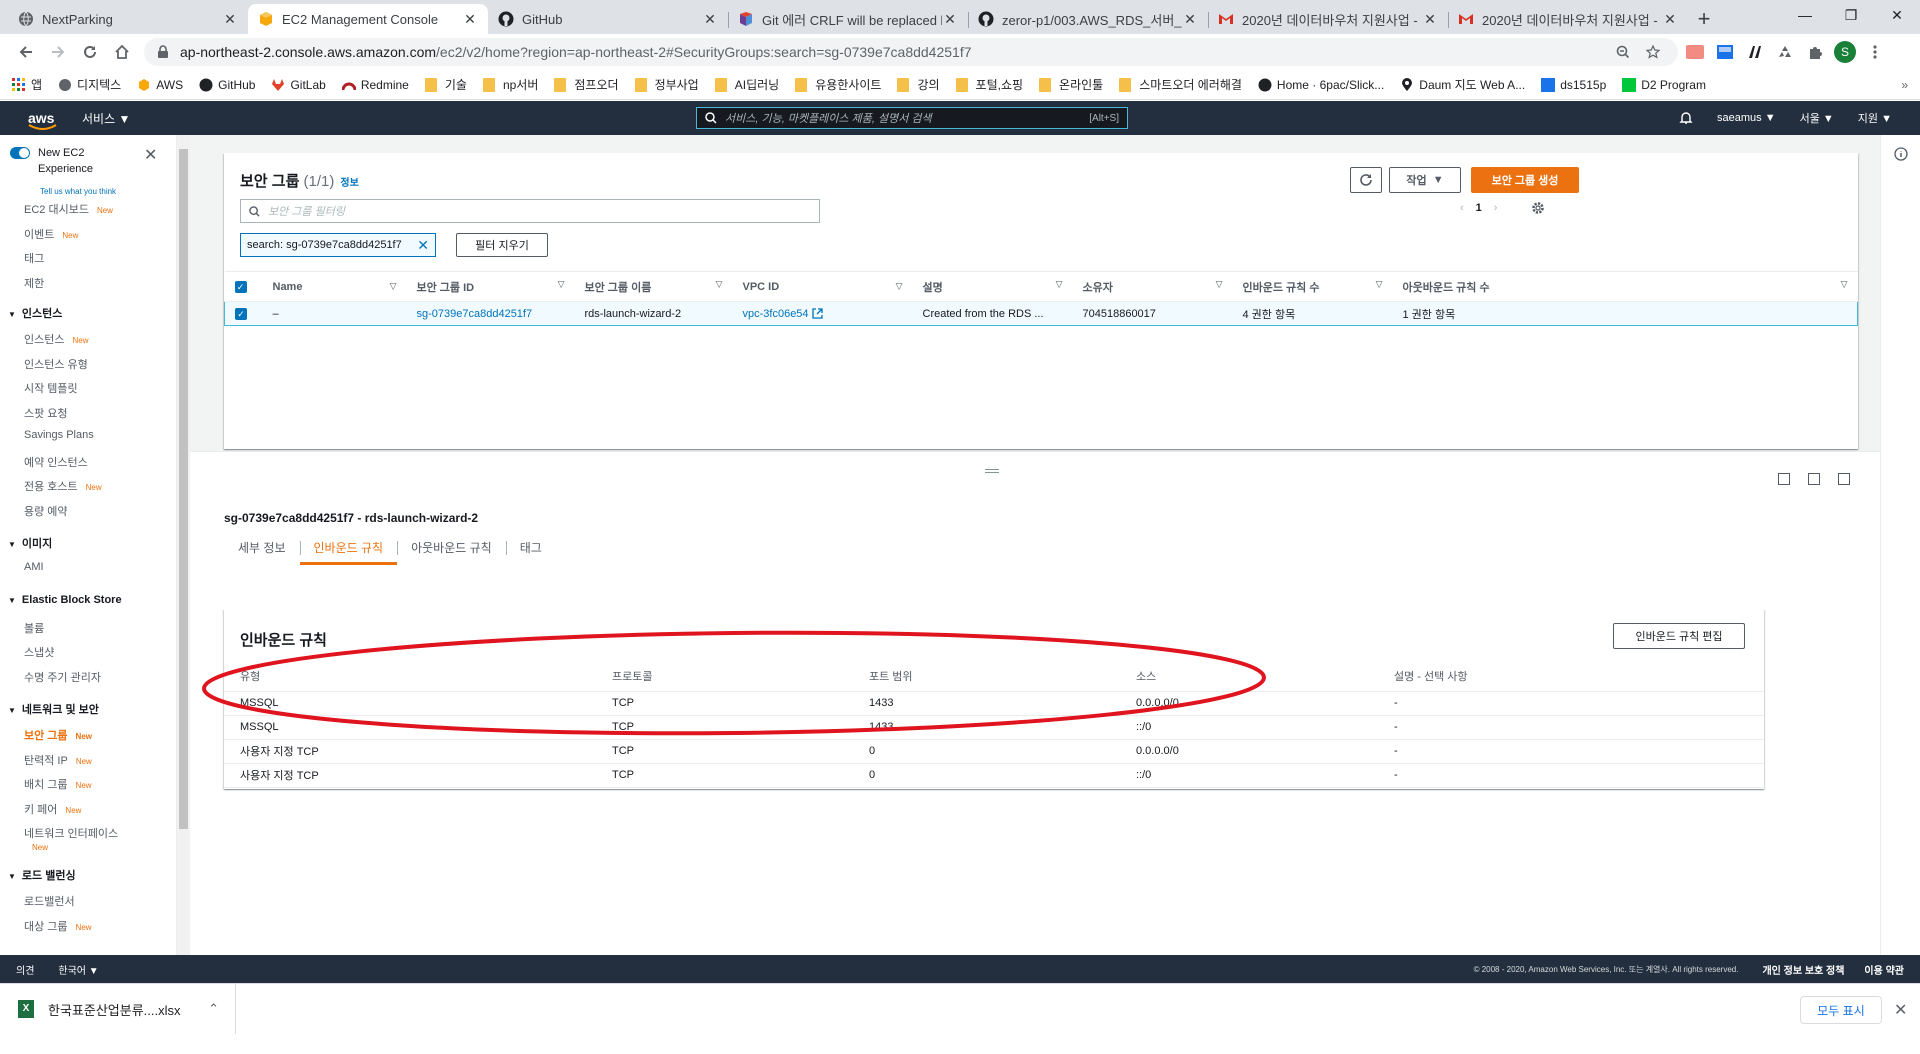  Describe the element at coordinates (89, 84) in the screenshot. I see `bookmark-item: 디지텍스` at that location.